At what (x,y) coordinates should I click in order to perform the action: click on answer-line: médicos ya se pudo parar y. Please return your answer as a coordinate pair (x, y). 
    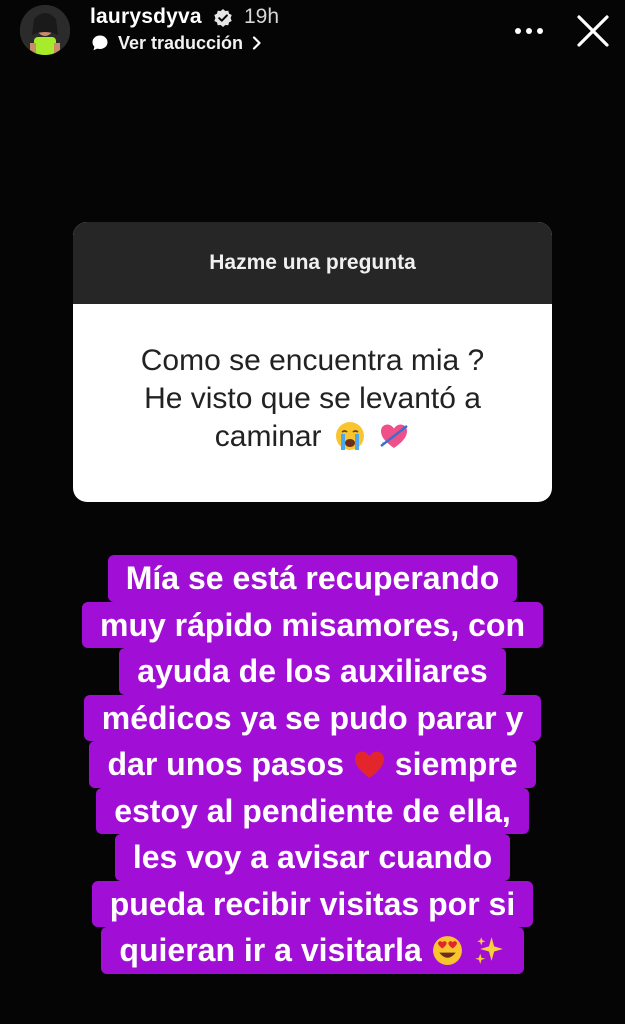
    Looking at the image, I should click on (312, 717).